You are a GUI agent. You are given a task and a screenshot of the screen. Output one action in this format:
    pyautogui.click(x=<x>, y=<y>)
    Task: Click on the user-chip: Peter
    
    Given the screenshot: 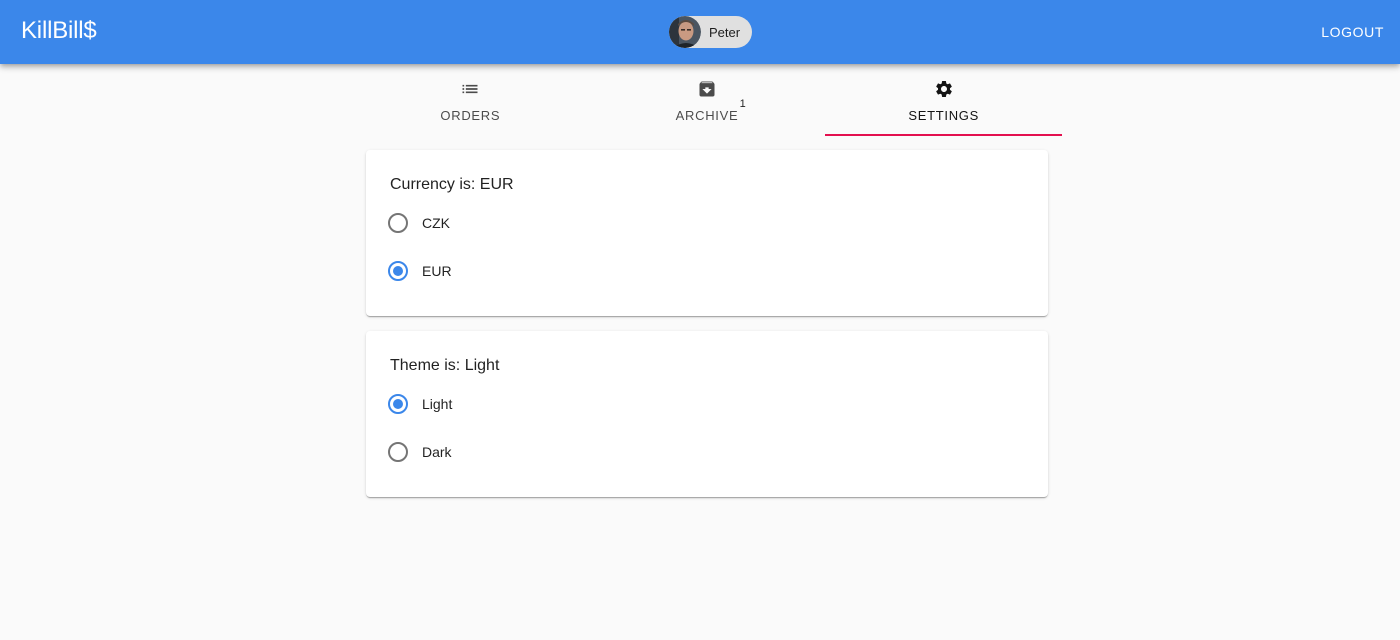 What is the action you would take?
    pyautogui.click(x=711, y=32)
    